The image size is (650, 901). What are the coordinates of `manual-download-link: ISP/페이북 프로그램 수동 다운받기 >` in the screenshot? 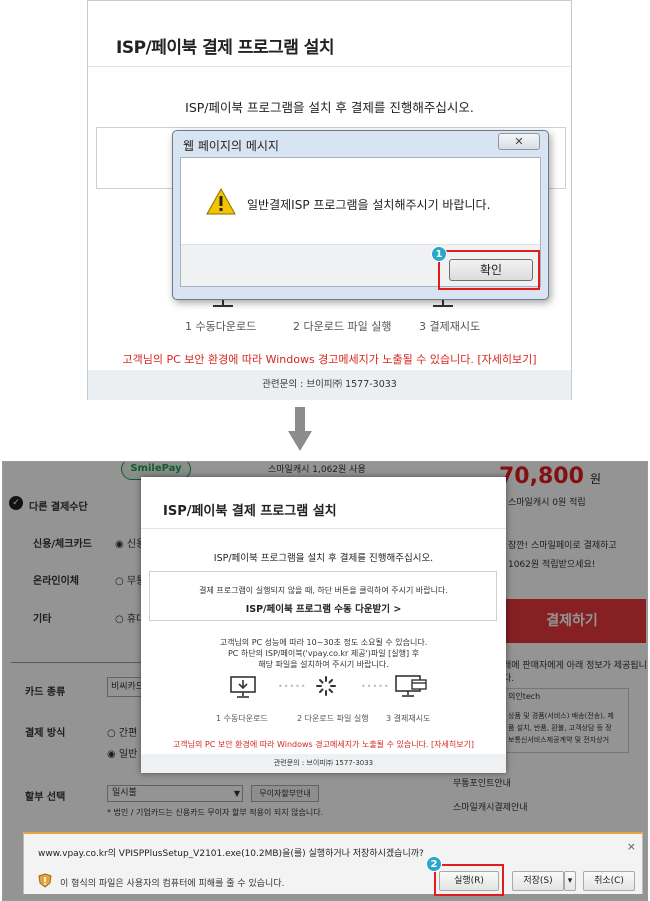 It's located at (323, 608).